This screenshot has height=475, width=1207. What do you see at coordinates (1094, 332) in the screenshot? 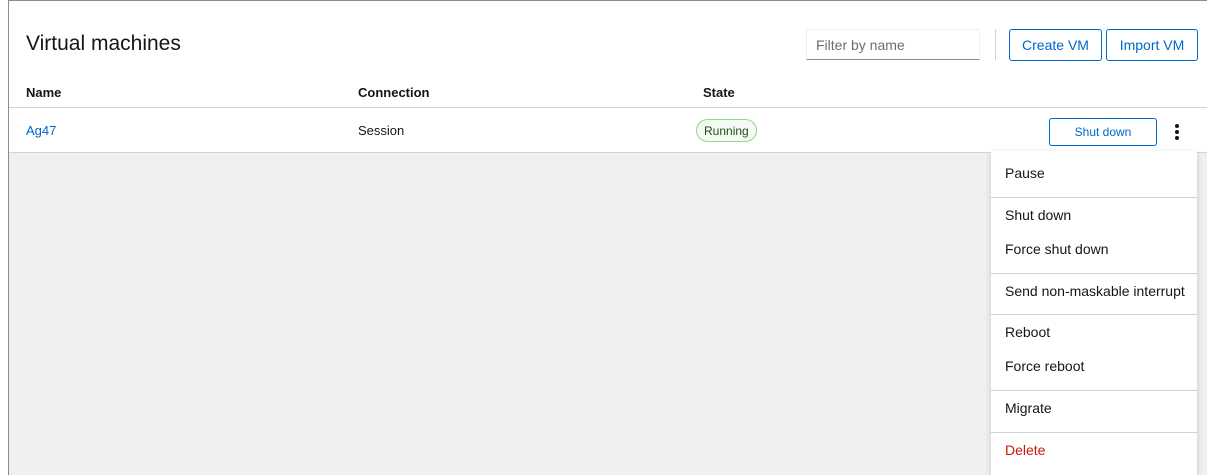
I see `menu-item-reboot: Reboot` at bounding box center [1094, 332].